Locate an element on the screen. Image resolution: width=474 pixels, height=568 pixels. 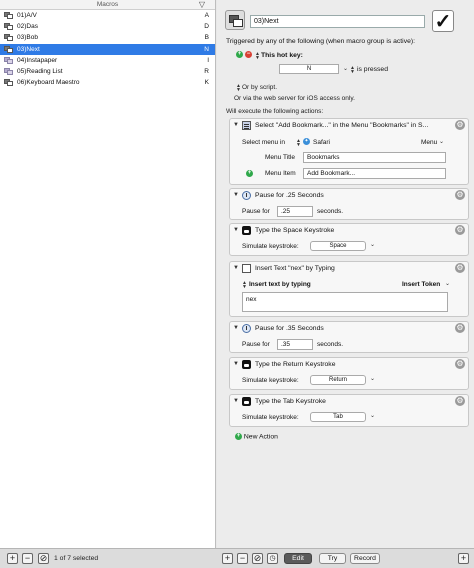
macro-list-item: 06)Keyboard Maestro K is located at coordinates (107, 82).